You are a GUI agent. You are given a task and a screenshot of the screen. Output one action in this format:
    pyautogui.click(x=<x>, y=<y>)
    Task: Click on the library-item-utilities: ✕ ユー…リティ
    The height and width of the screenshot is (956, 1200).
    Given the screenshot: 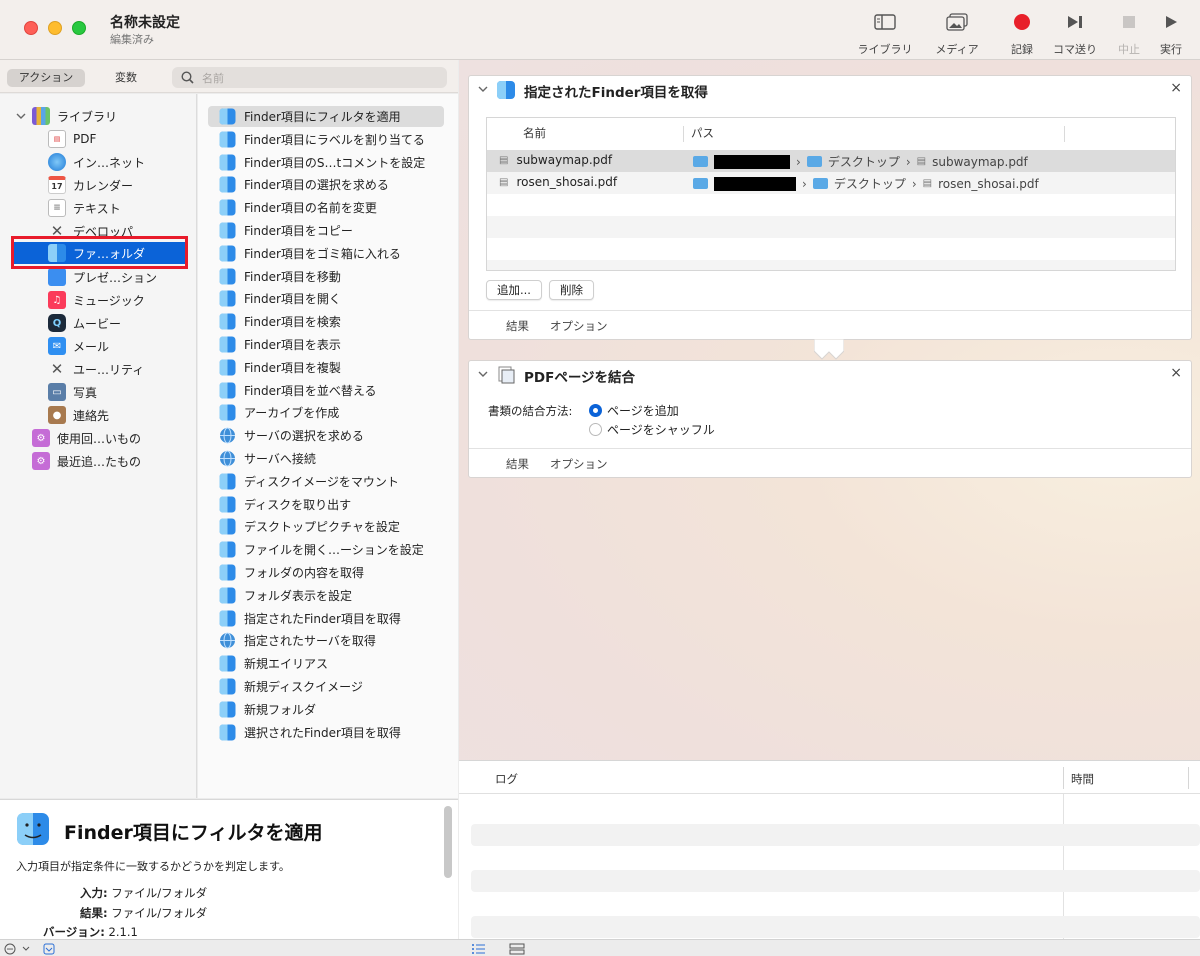 What is the action you would take?
    pyautogui.click(x=96, y=369)
    